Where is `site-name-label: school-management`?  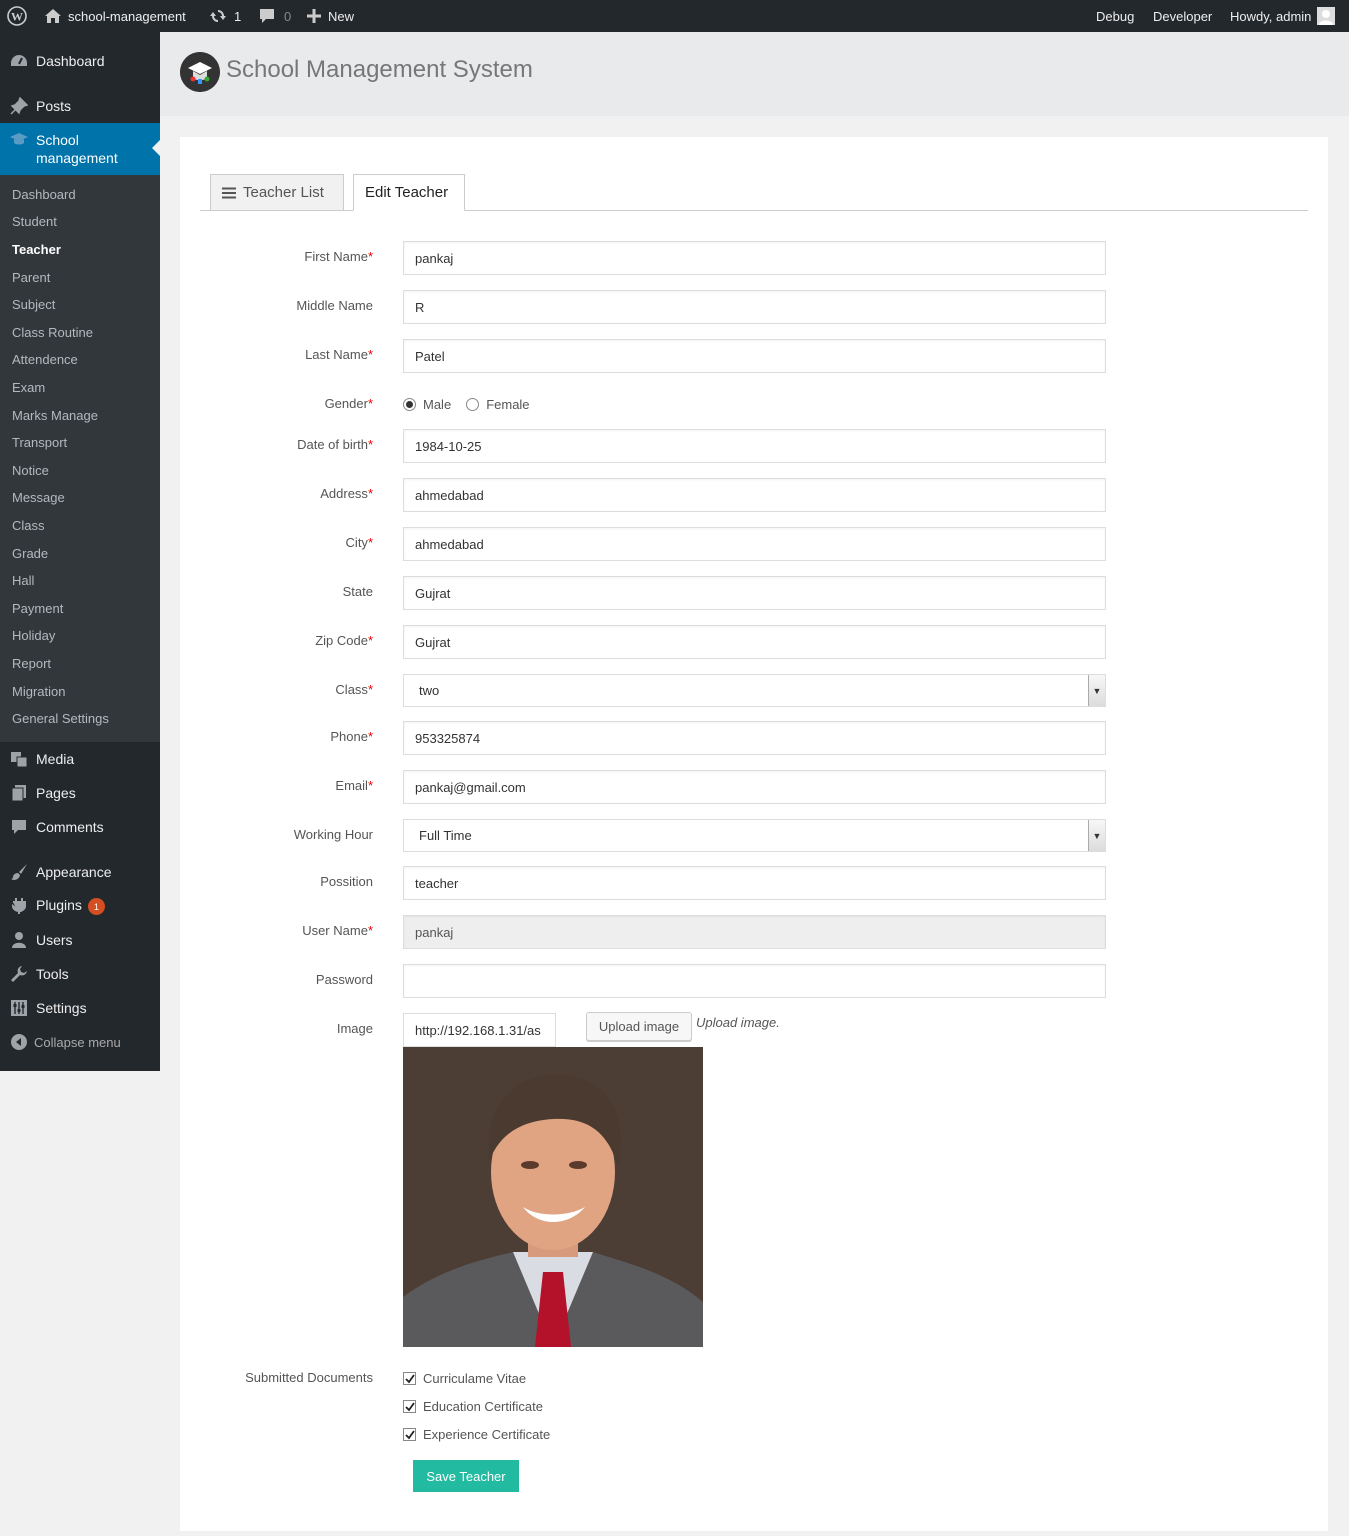 site-name-label: school-management is located at coordinates (127, 16).